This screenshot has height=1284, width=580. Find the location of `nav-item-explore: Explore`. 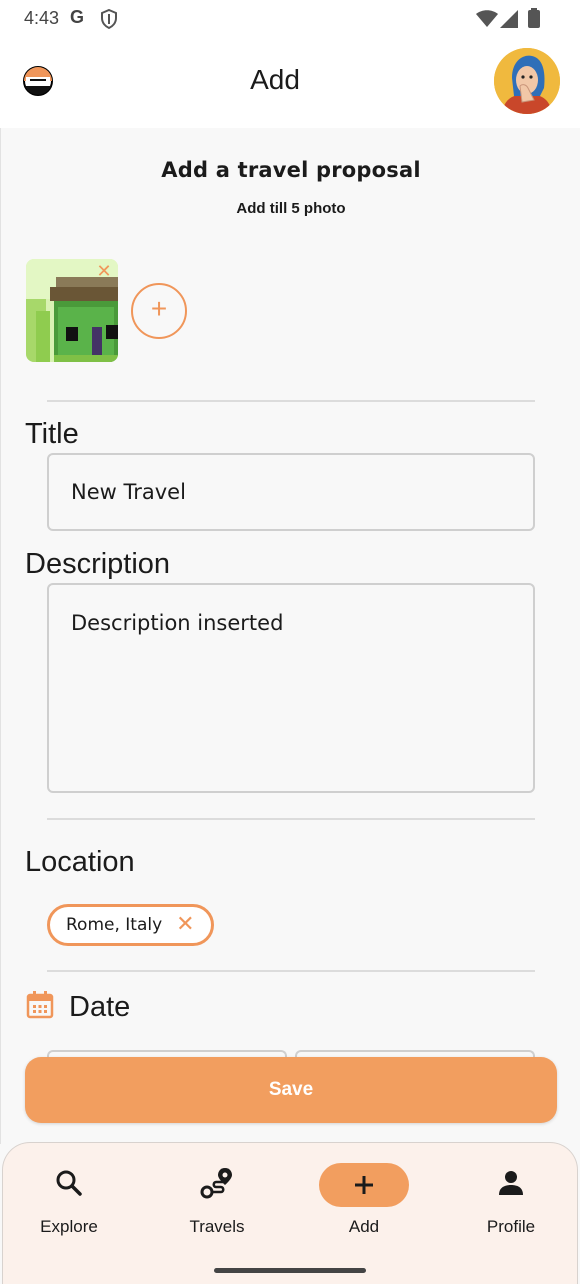

nav-item-explore: Explore is located at coordinates (69, 1197).